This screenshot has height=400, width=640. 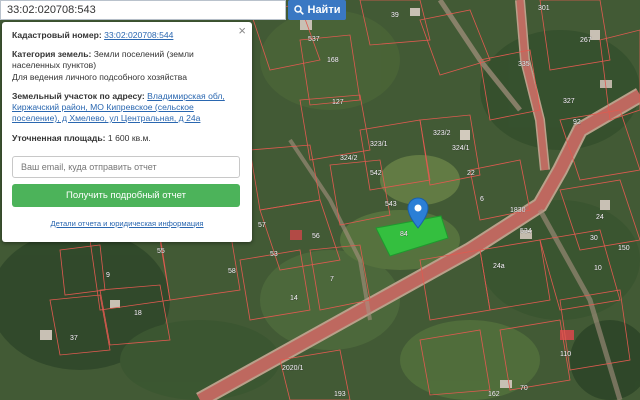 What do you see at coordinates (262, 225) in the screenshot?
I see `parcel-label: 57` at bounding box center [262, 225].